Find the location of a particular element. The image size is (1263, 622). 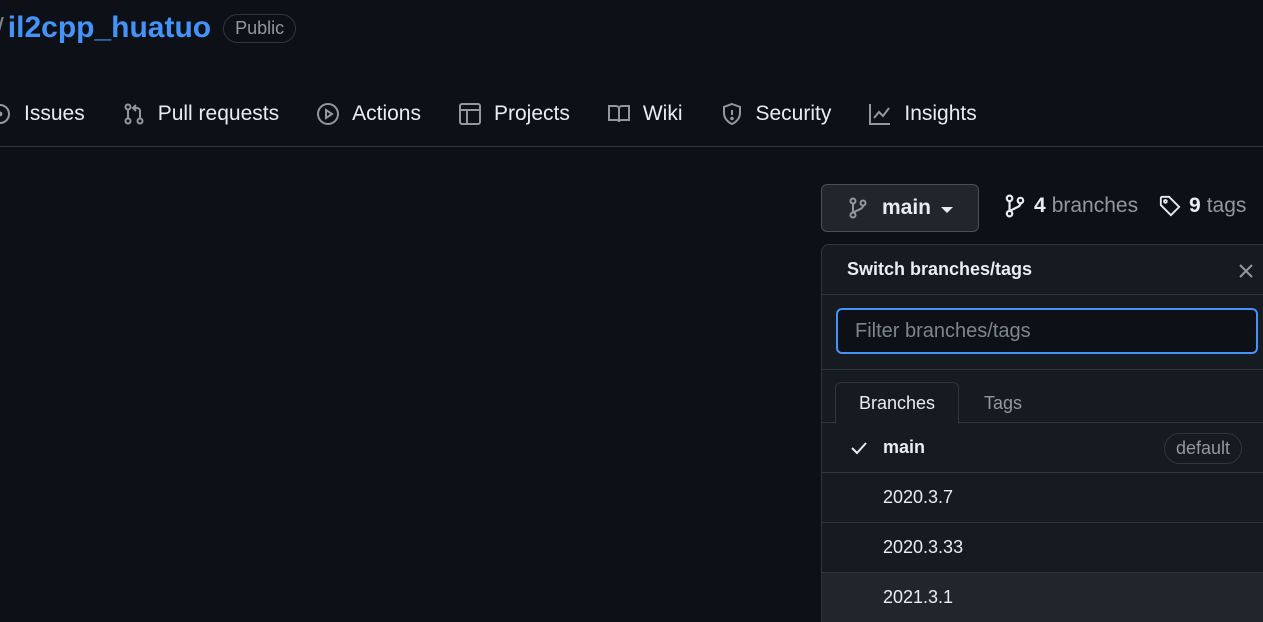

tab-pull-requests: Pull requests is located at coordinates (200, 114).